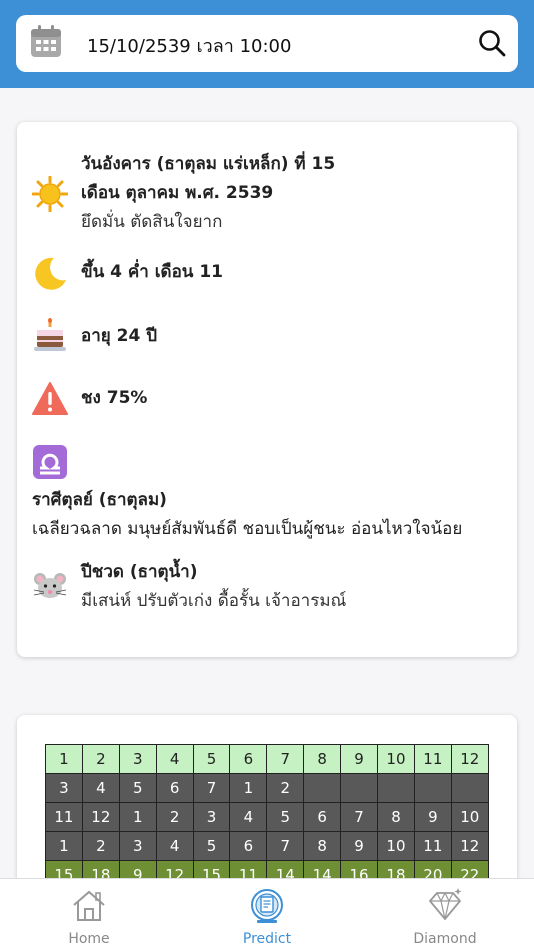 This screenshot has width=534, height=950. What do you see at coordinates (119, 336) in the screenshot?
I see `age-value: อายุ 24 ปี` at bounding box center [119, 336].